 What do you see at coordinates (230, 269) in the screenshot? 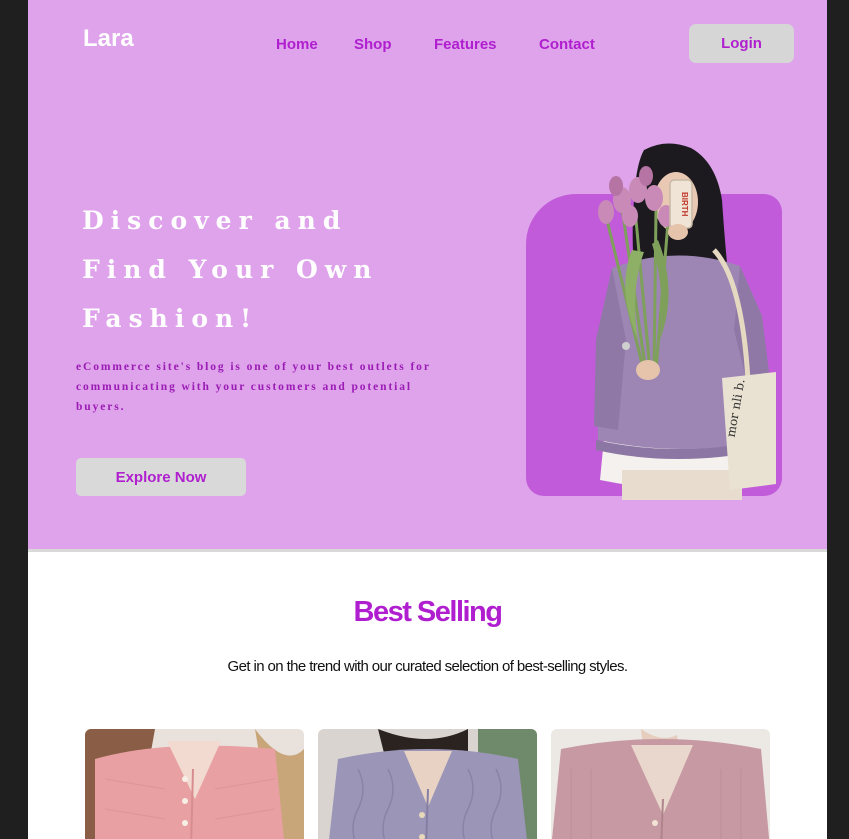
I see `hero-title-line-2: Find Your Own` at bounding box center [230, 269].